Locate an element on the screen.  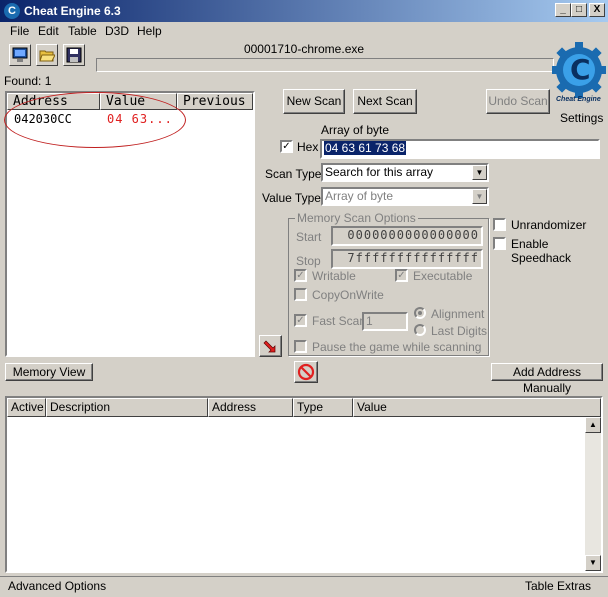
table-header-type: Type is located at coordinates (323, 407).